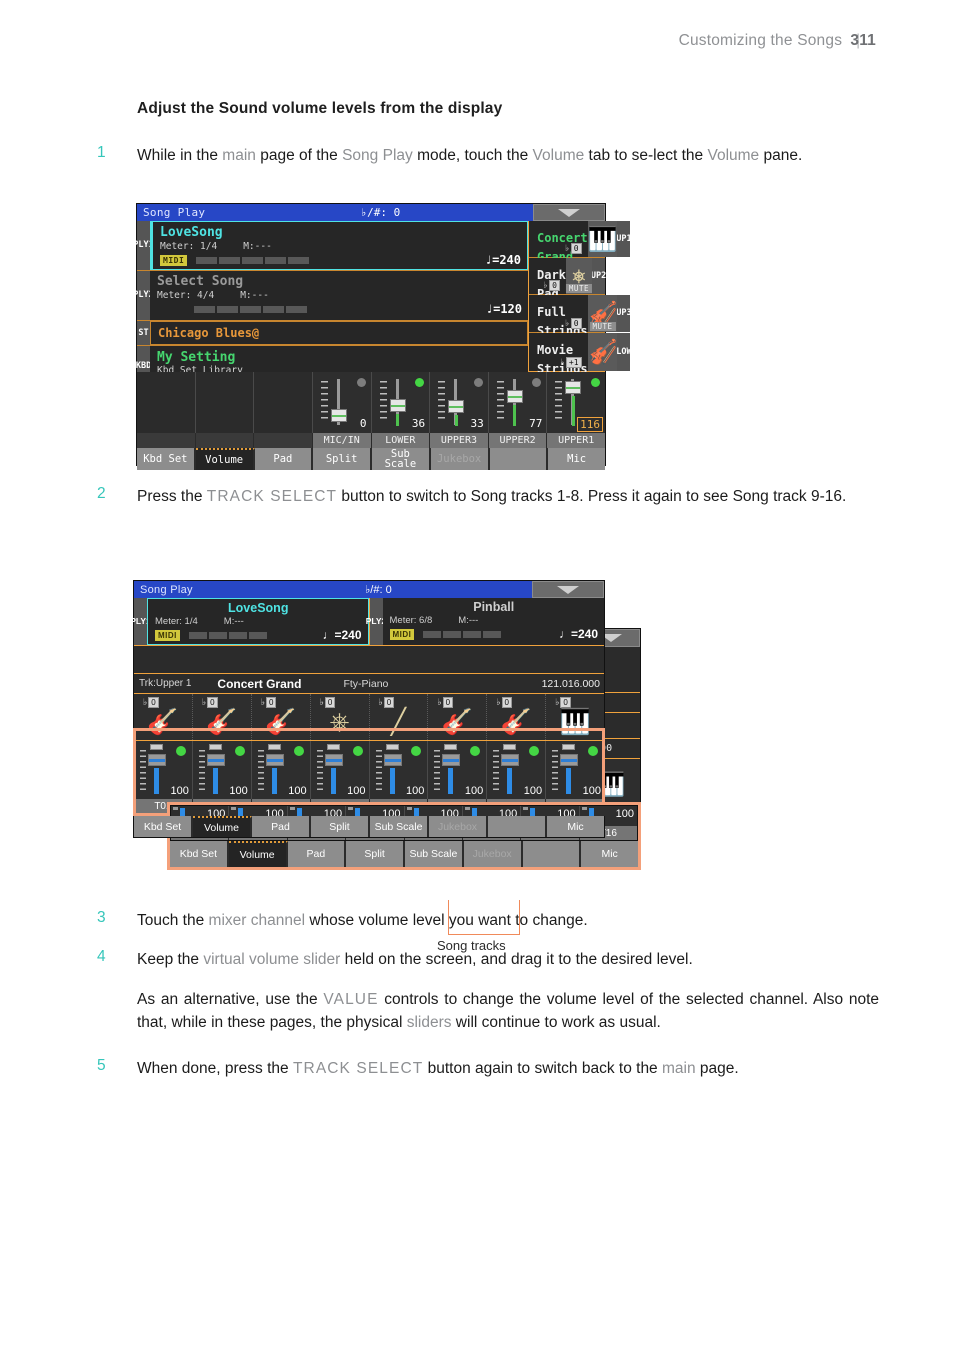  Describe the element at coordinates (250, 621) in the screenshot. I see `player-panel-ply1: PLY1 LoveSong Meter: 1/4 M:--- MIDI ♩=240` at that location.